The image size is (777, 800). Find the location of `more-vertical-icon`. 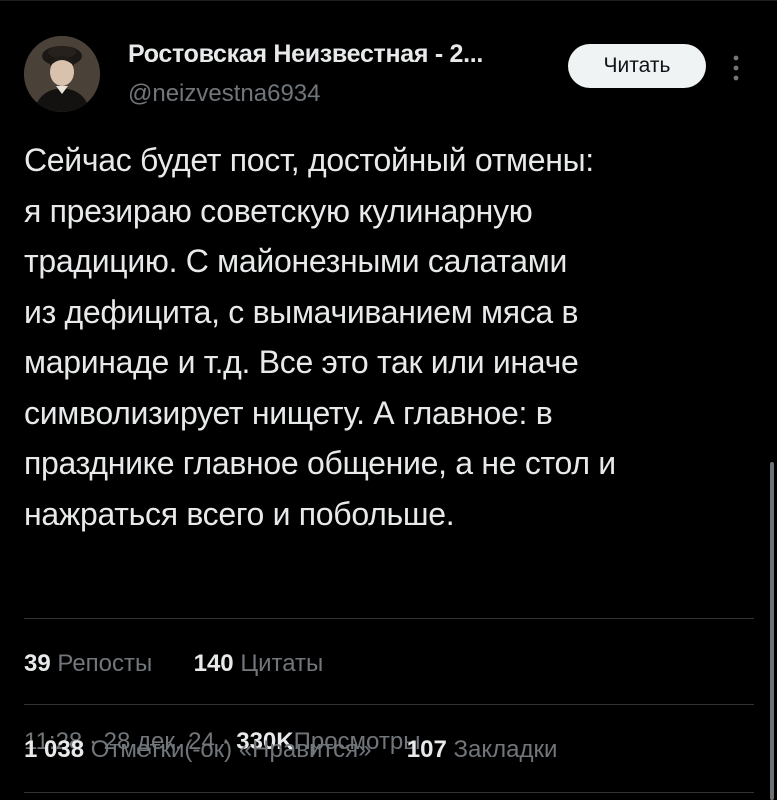

more-vertical-icon is located at coordinates (736, 68).